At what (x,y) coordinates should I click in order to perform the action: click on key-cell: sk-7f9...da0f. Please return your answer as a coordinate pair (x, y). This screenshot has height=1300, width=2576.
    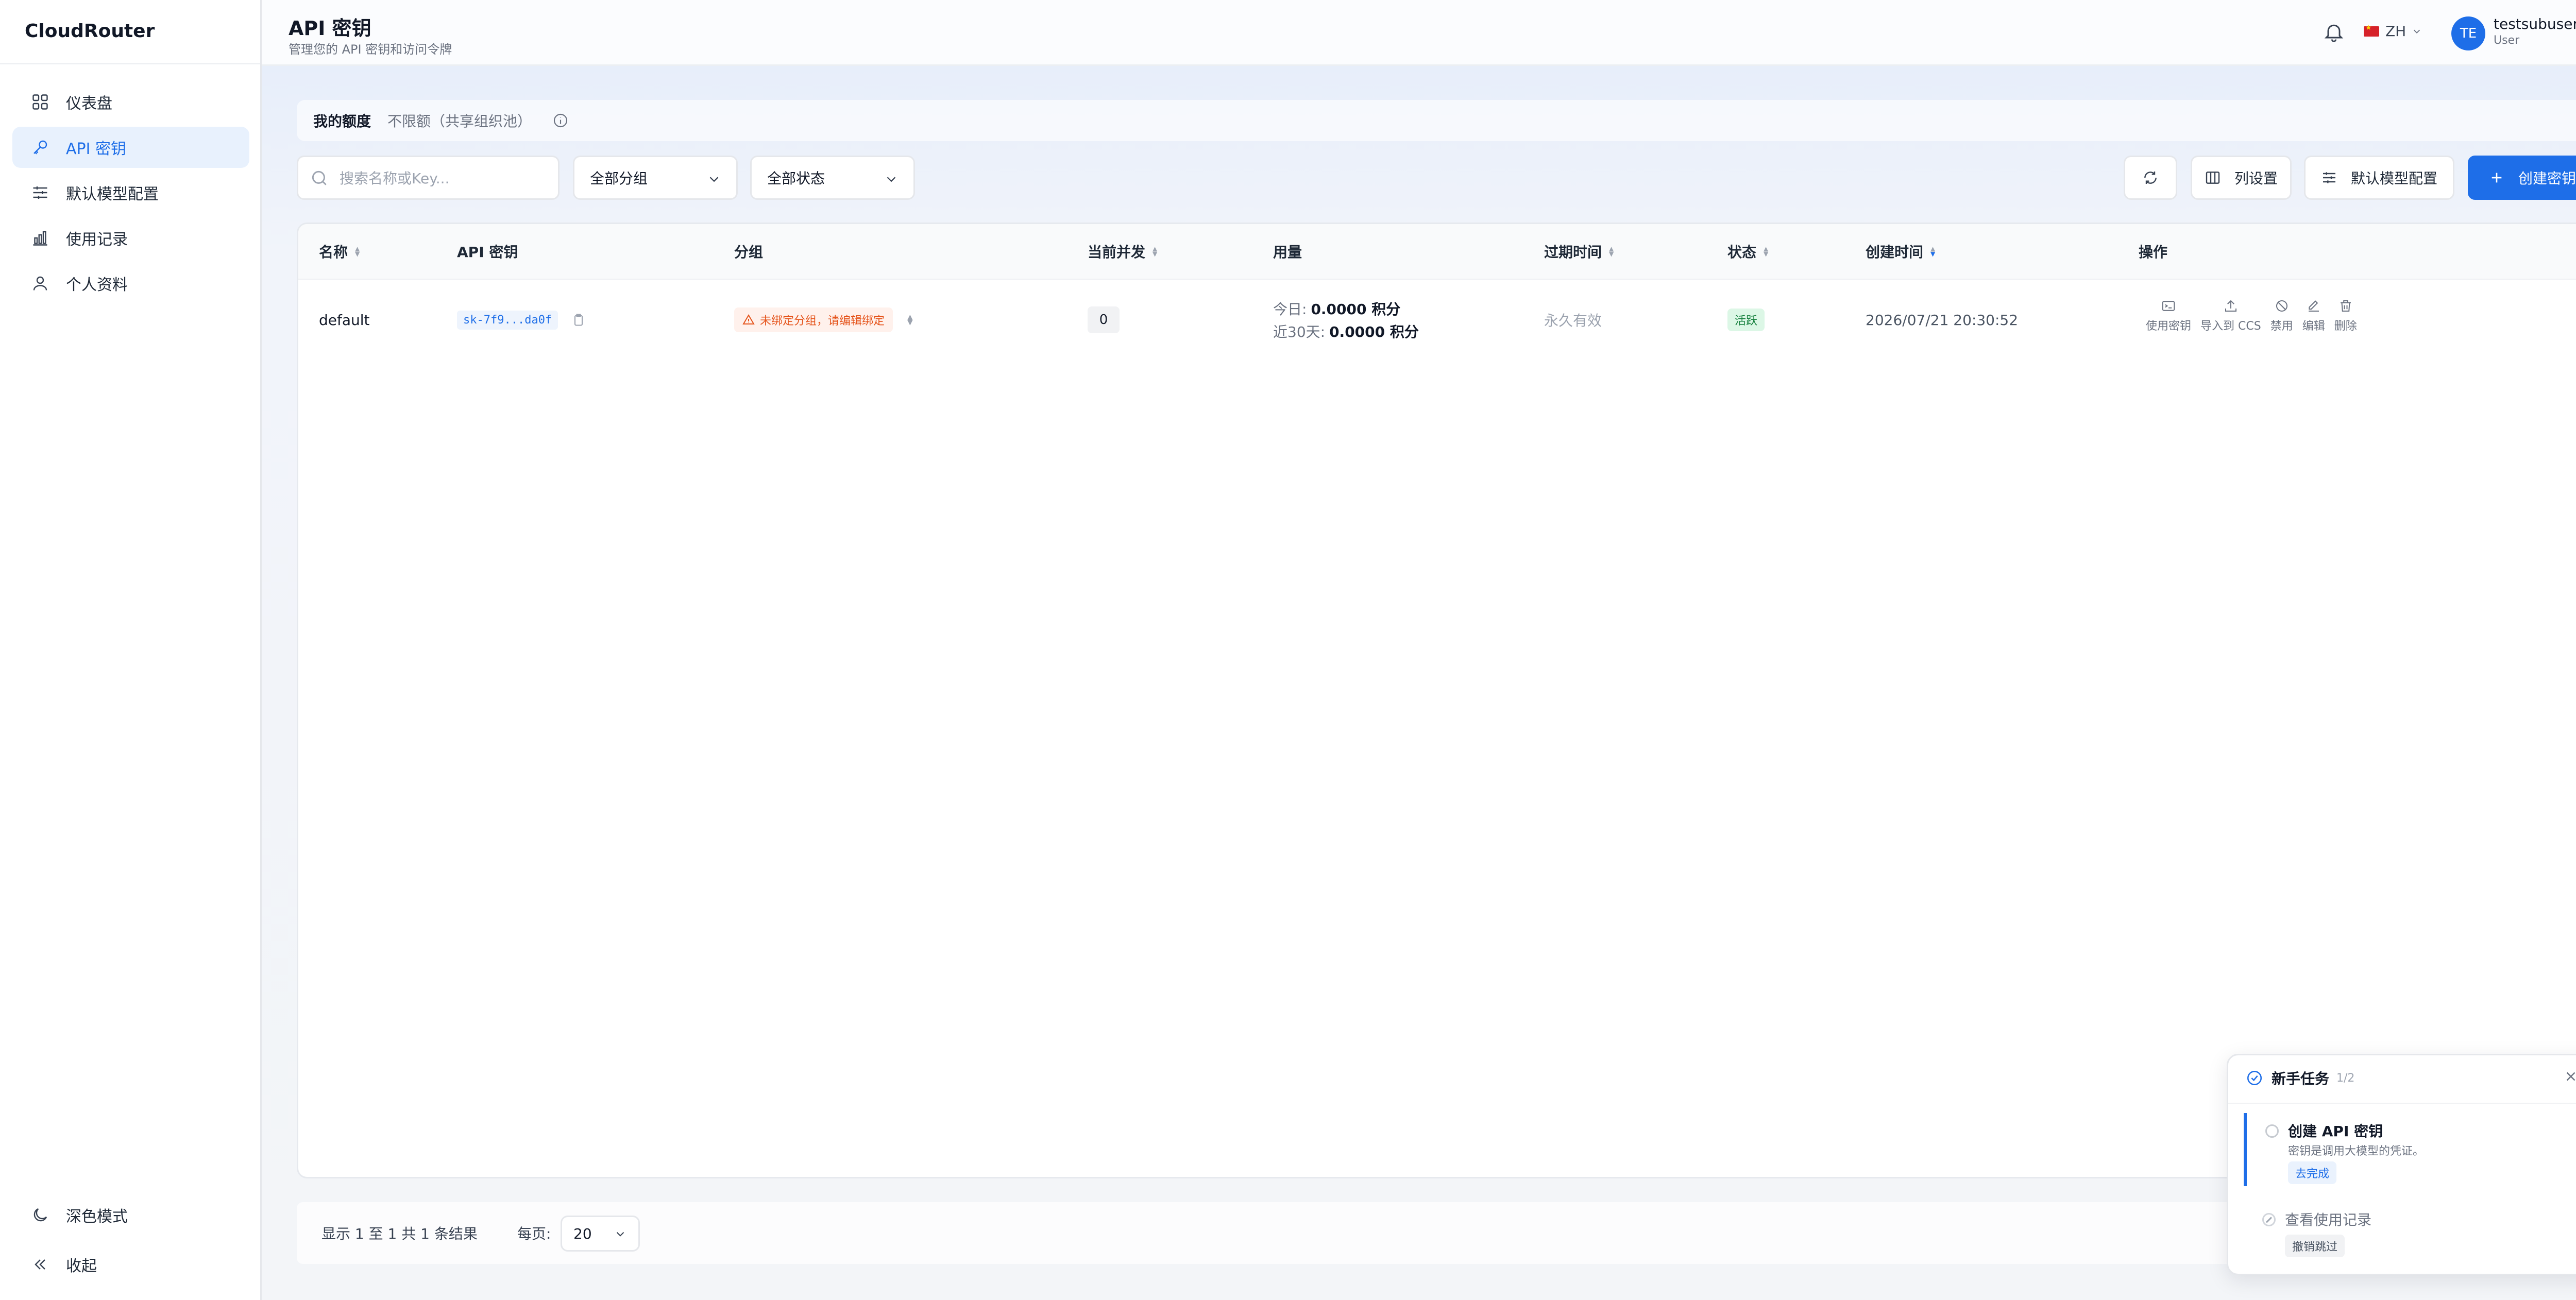
    Looking at the image, I should click on (521, 319).